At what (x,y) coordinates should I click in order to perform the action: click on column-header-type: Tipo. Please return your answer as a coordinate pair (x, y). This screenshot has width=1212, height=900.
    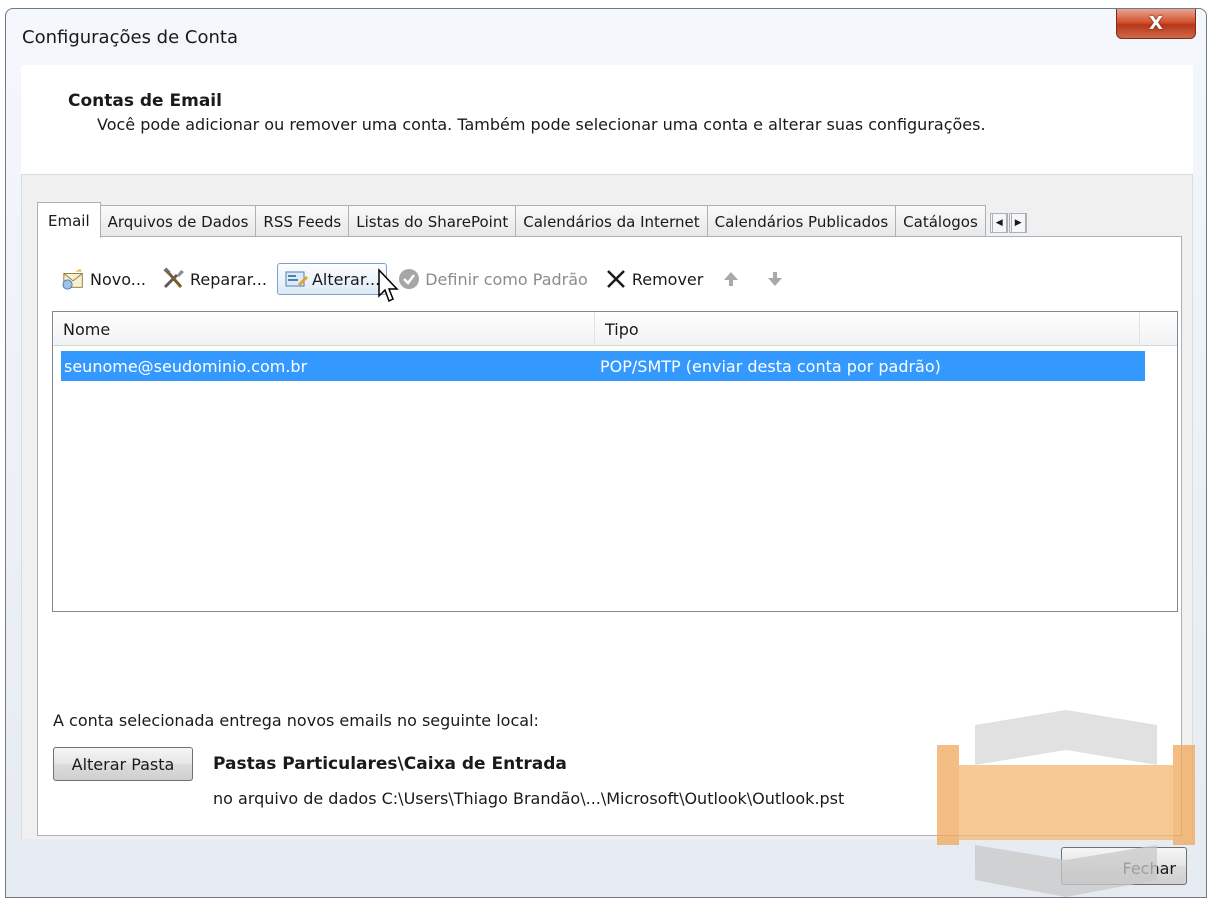
    Looking at the image, I should click on (867, 329).